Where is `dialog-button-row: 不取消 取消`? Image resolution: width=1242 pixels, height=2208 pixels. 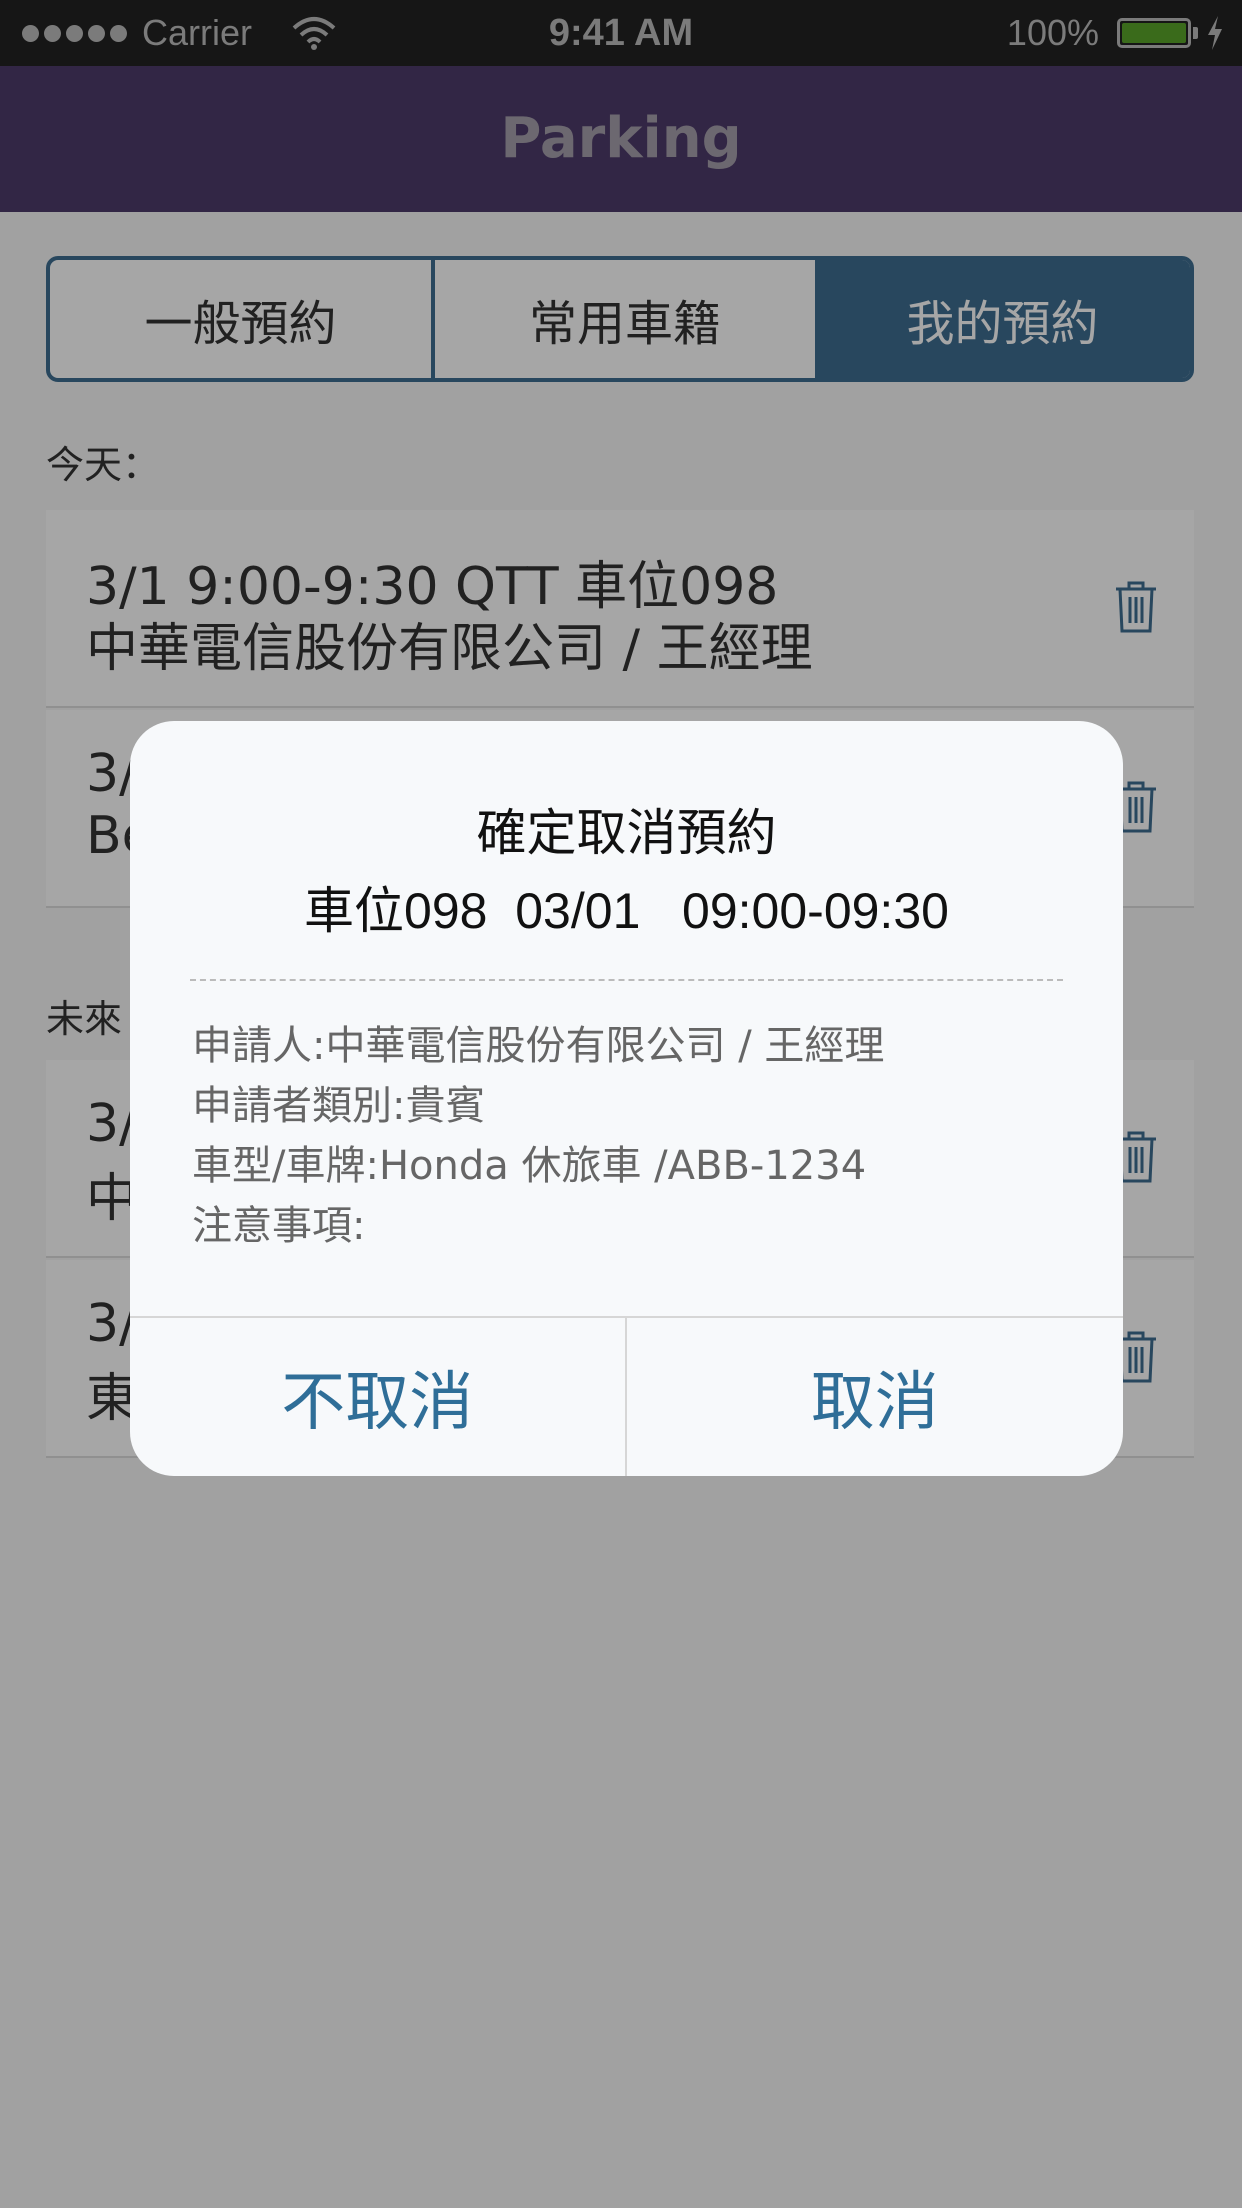 dialog-button-row: 不取消 取消 is located at coordinates (626, 1396).